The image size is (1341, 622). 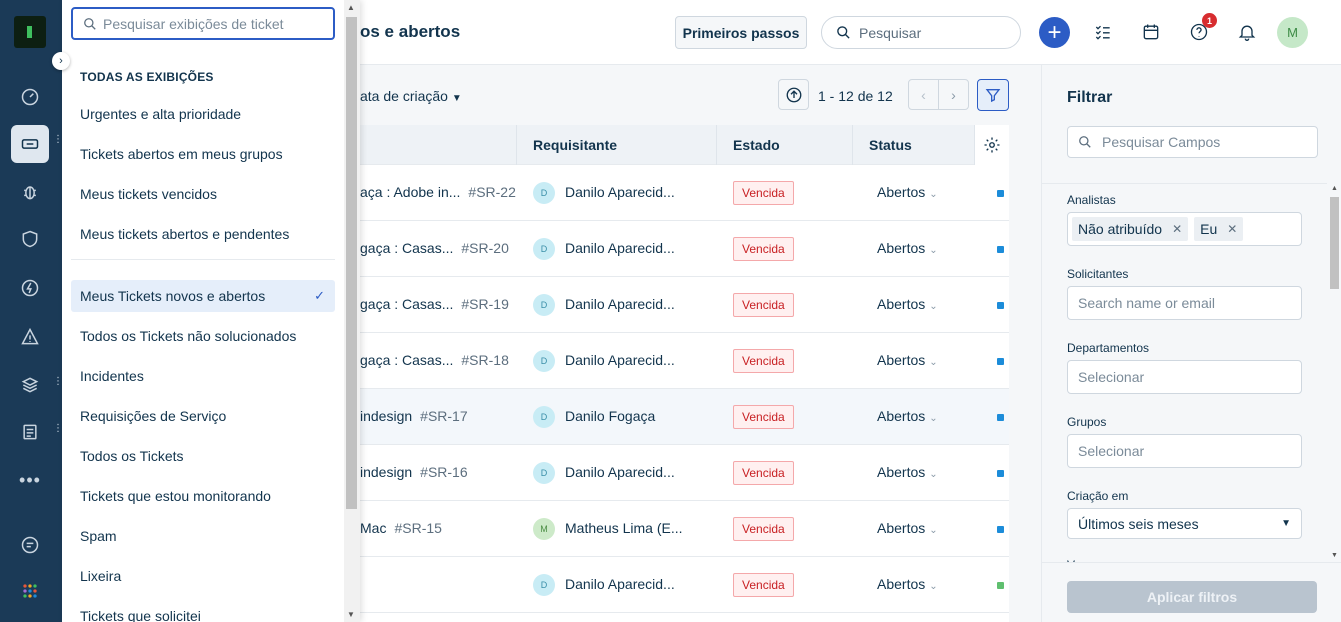 What do you see at coordinates (1247, 32) in the screenshot?
I see `bell-icon` at bounding box center [1247, 32].